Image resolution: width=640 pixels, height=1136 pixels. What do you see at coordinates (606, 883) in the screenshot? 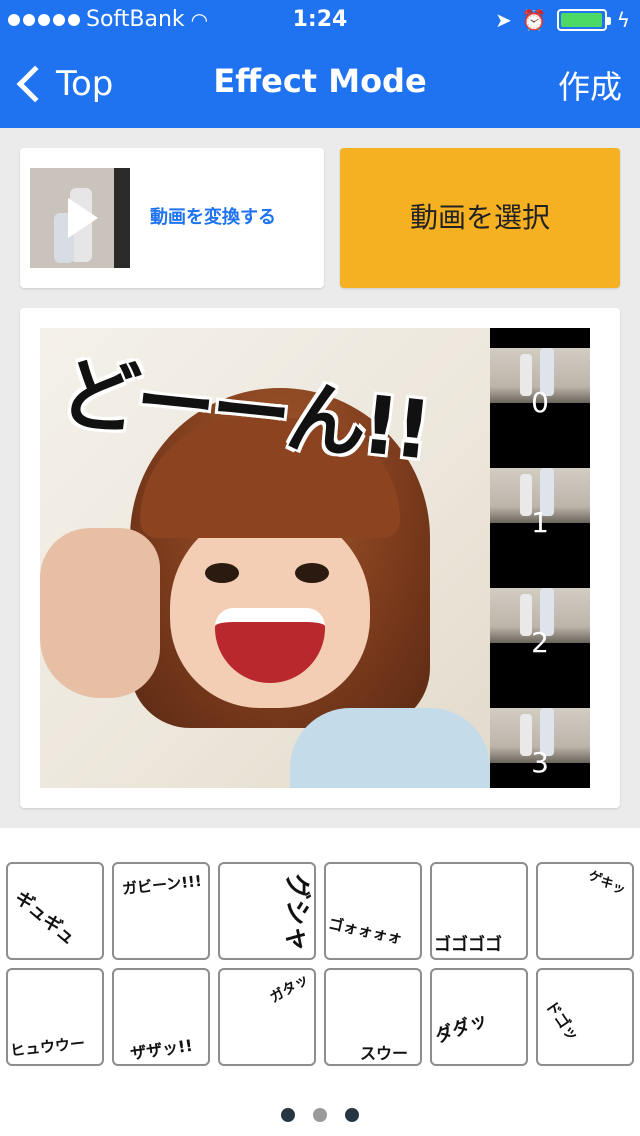
I see `effect-label: ゲキッ` at bounding box center [606, 883].